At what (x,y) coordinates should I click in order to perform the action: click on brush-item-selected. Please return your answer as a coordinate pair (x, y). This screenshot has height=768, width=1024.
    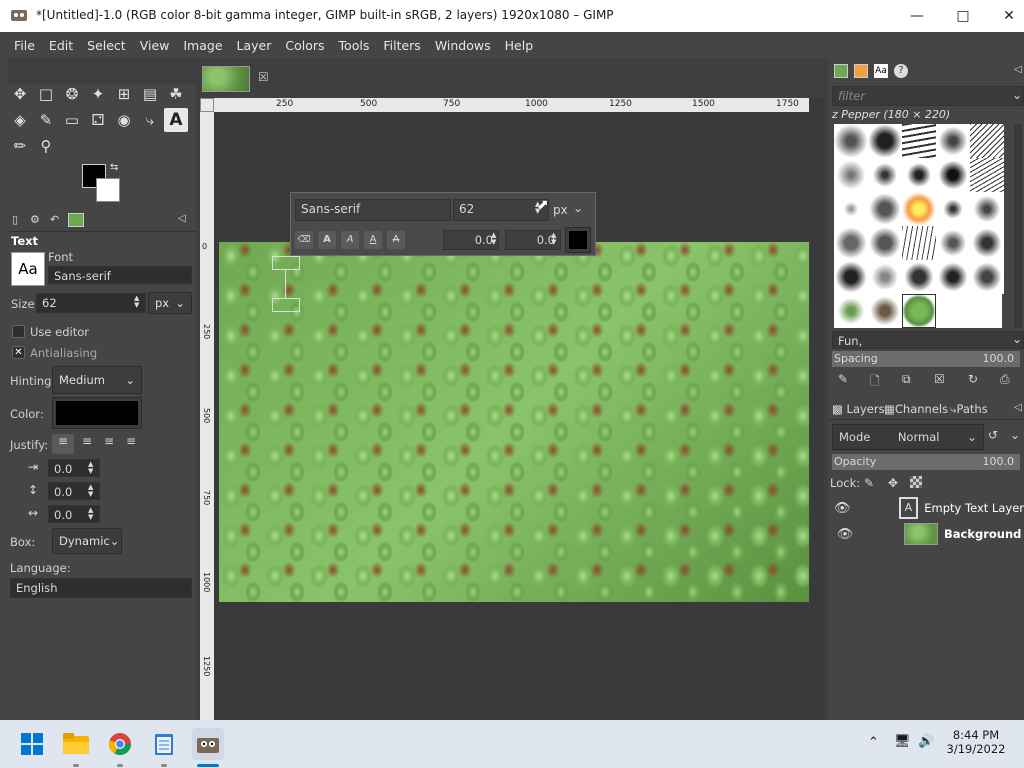
    Looking at the image, I should click on (919, 311).